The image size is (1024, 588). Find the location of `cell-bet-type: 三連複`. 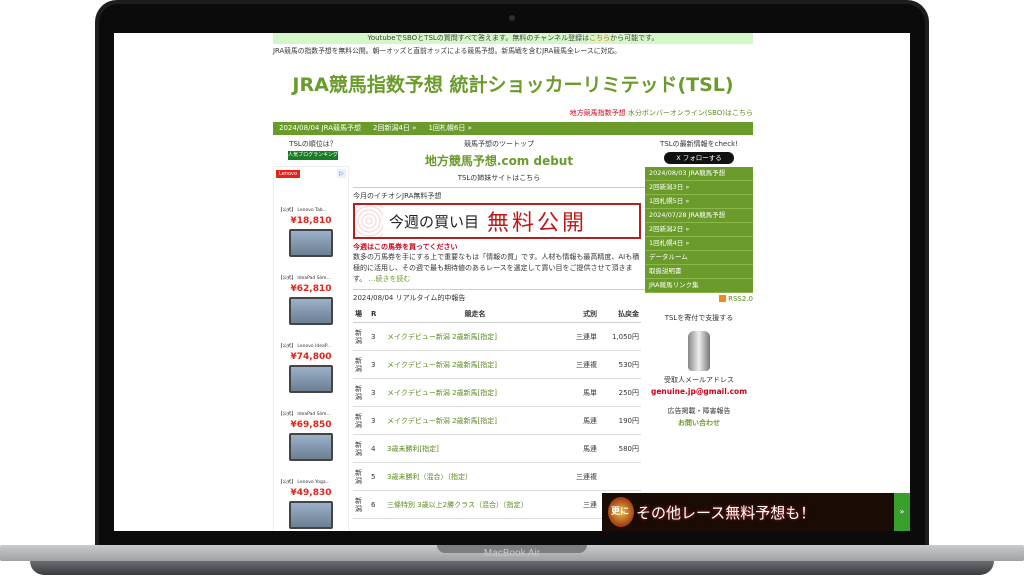

cell-bet-type: 三連複 is located at coordinates (582, 476).